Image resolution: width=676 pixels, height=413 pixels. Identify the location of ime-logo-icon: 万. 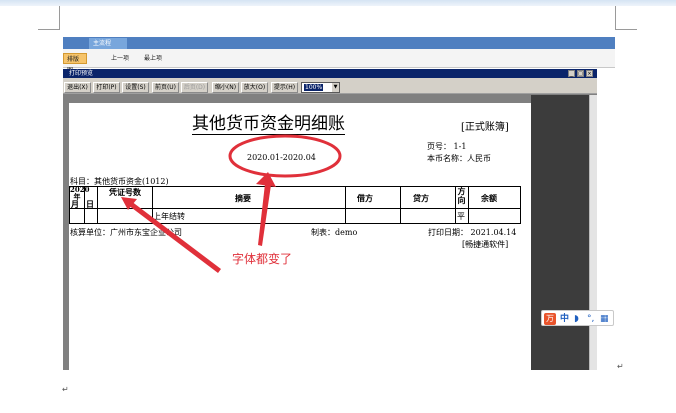
(550, 319).